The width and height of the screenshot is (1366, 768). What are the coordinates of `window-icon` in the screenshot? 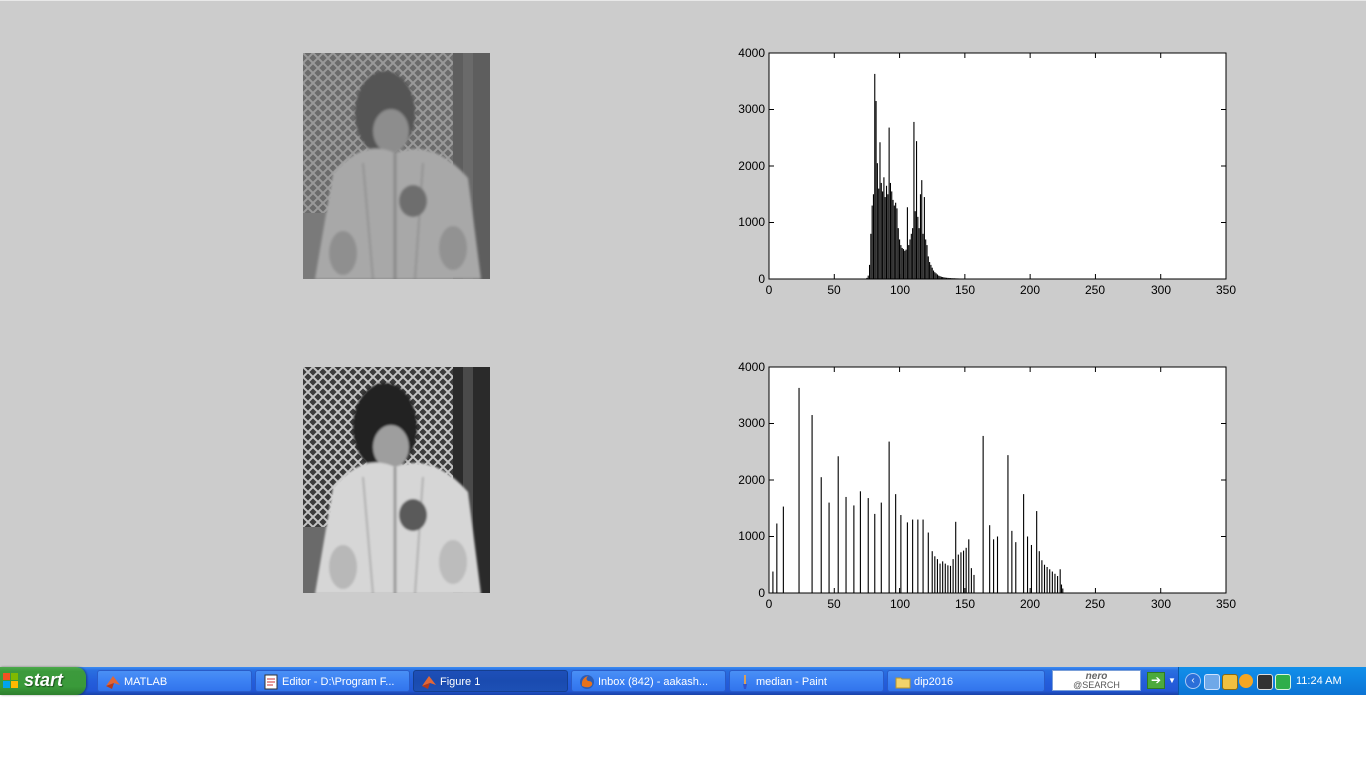 It's located at (1230, 682).